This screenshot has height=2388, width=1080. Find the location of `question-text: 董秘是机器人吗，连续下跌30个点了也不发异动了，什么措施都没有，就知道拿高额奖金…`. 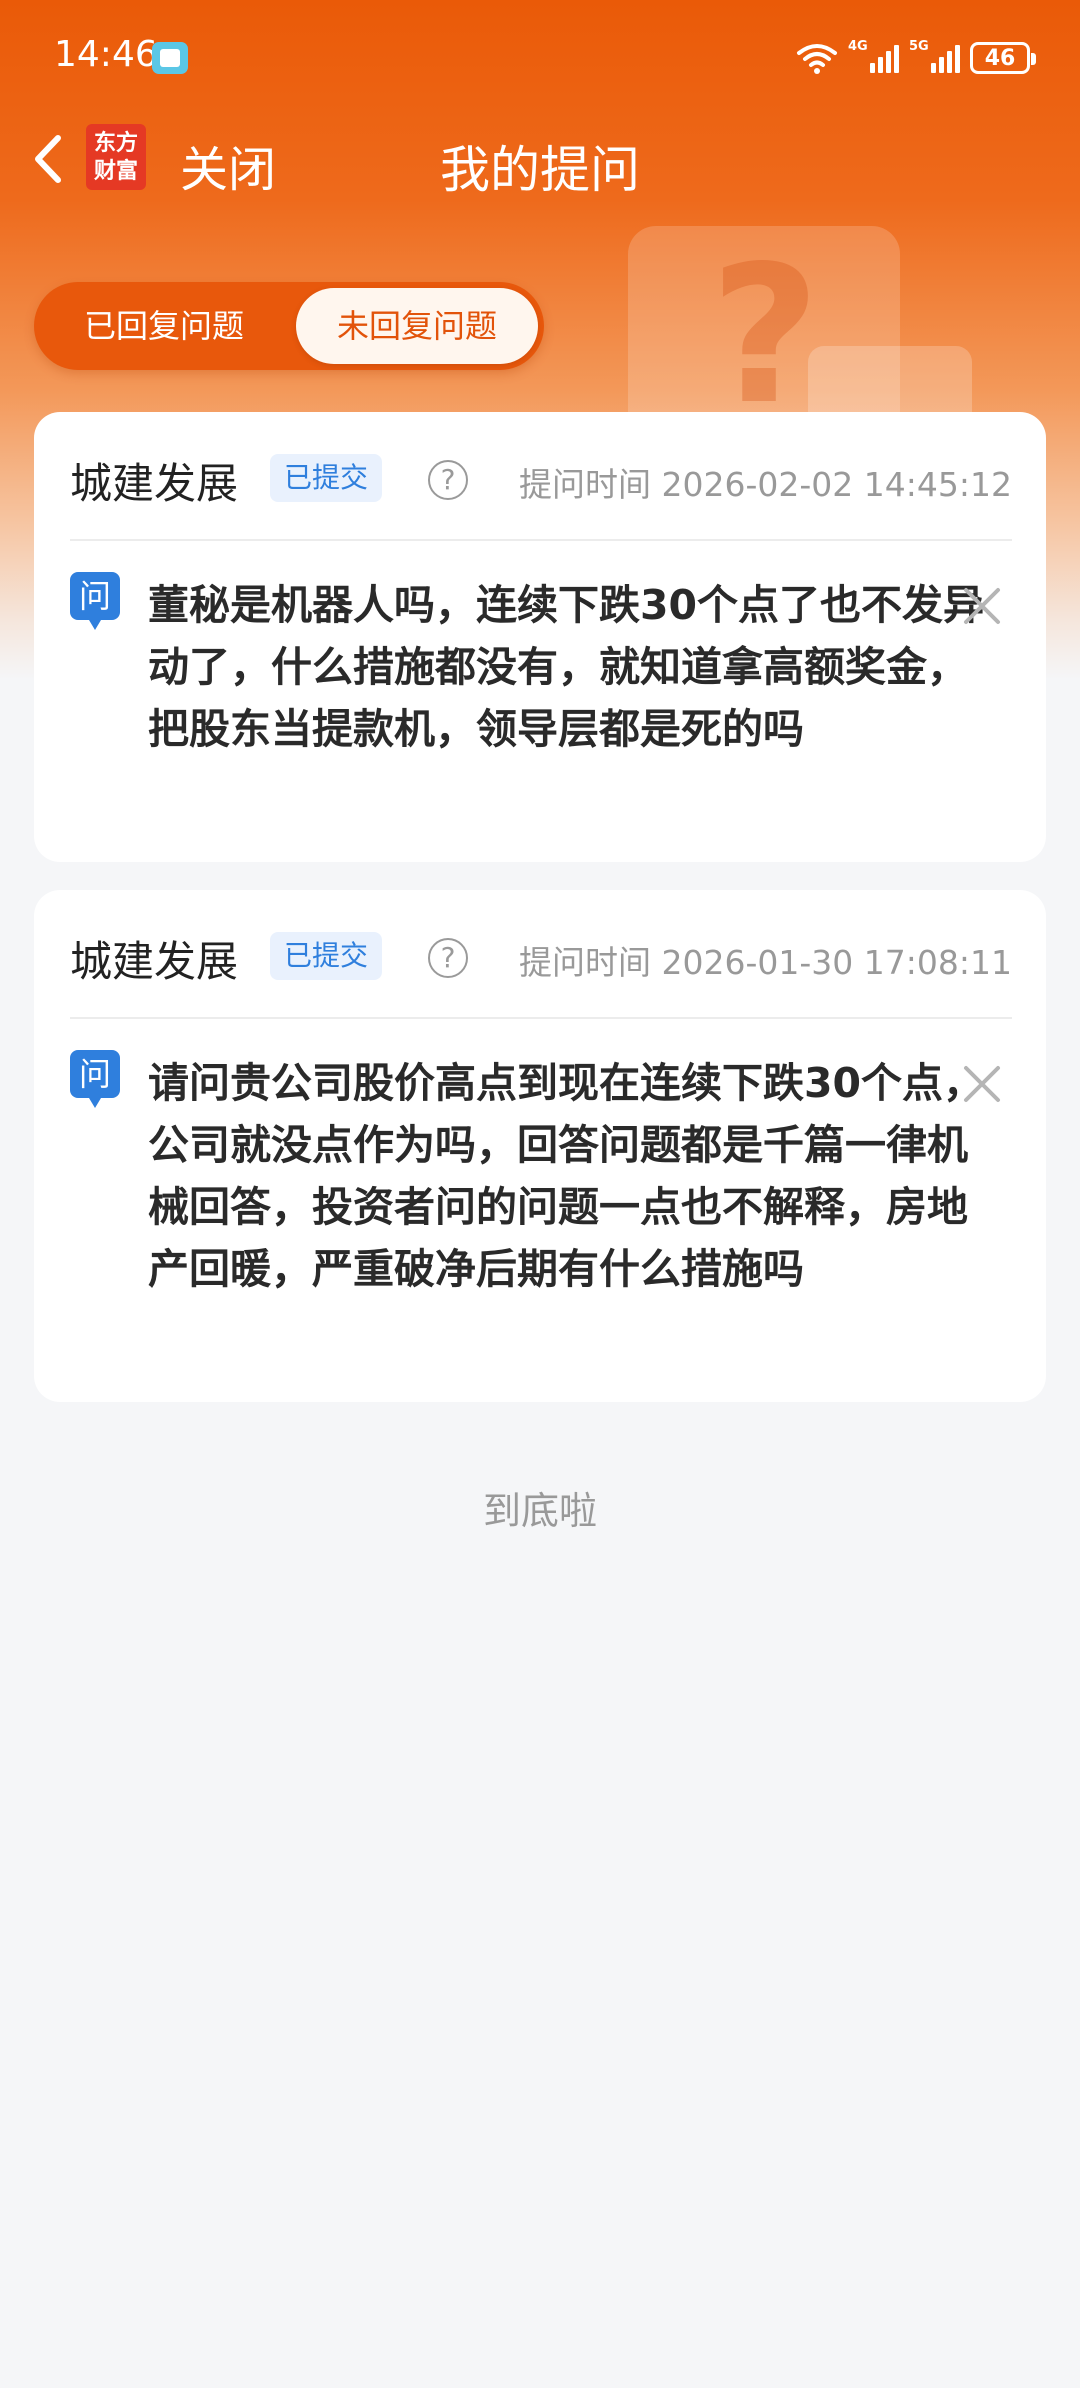

question-text: 董秘是机器人吗，连续下跌30个点了也不发异动了，什么措施都没有，就知道拿高额奖金… is located at coordinates (566, 667).